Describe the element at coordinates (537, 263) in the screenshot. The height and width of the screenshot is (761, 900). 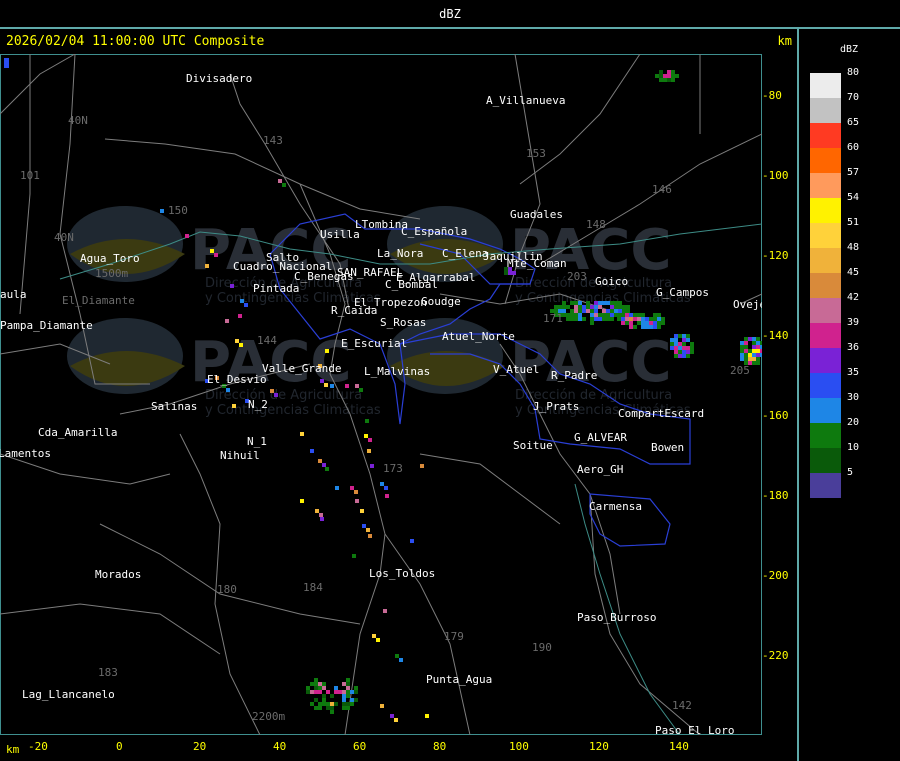
I see `place-label: Mte_Coman` at that location.